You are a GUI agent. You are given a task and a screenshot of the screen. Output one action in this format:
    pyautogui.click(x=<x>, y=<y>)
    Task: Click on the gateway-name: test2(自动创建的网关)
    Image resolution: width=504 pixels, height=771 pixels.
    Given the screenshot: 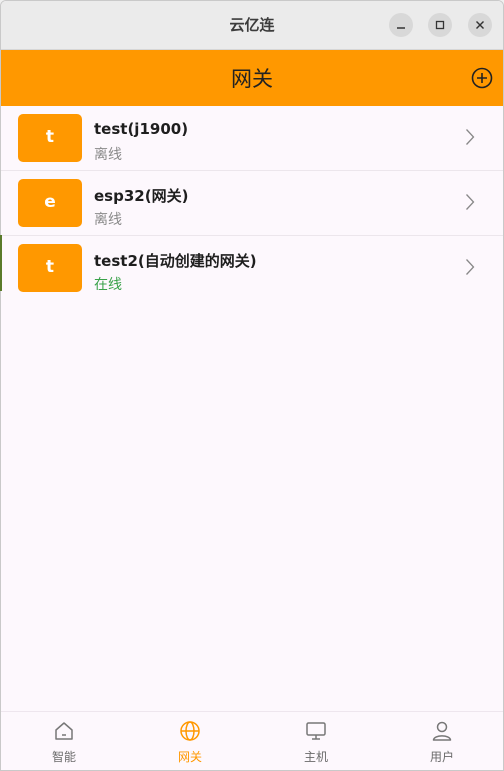 What is the action you would take?
    pyautogui.click(x=175, y=261)
    